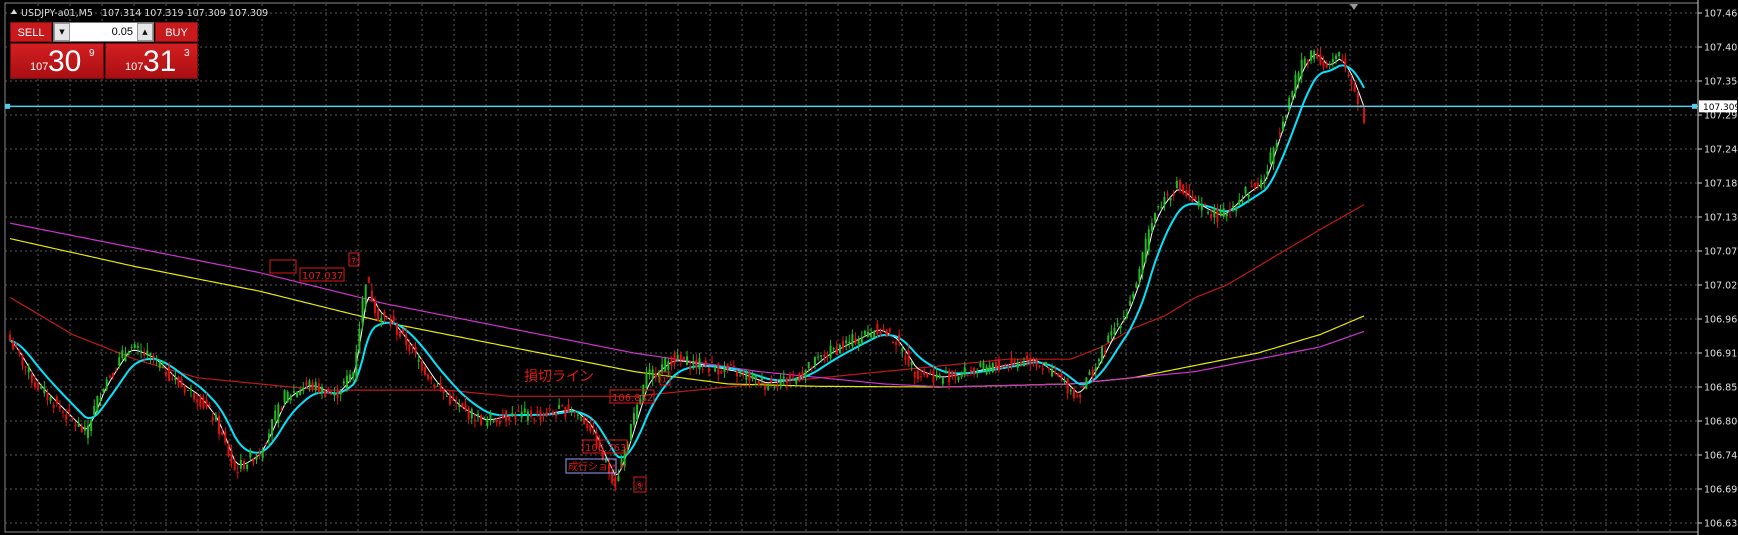  What do you see at coordinates (1721, 456) in the screenshot?
I see `price-tick-label: 106.745` at bounding box center [1721, 456].